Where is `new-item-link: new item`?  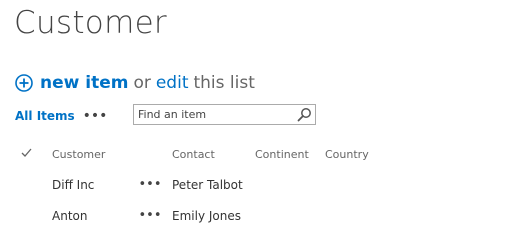 new-item-link: new item is located at coordinates (84, 83).